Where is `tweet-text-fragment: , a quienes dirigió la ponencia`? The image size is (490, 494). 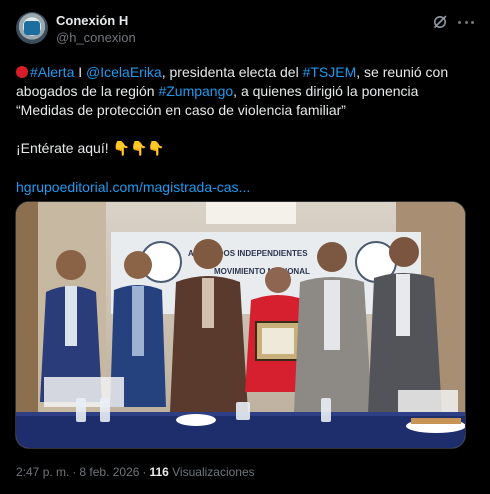
tweet-text-fragment: , a quienes dirigió la ponencia is located at coordinates (326, 91).